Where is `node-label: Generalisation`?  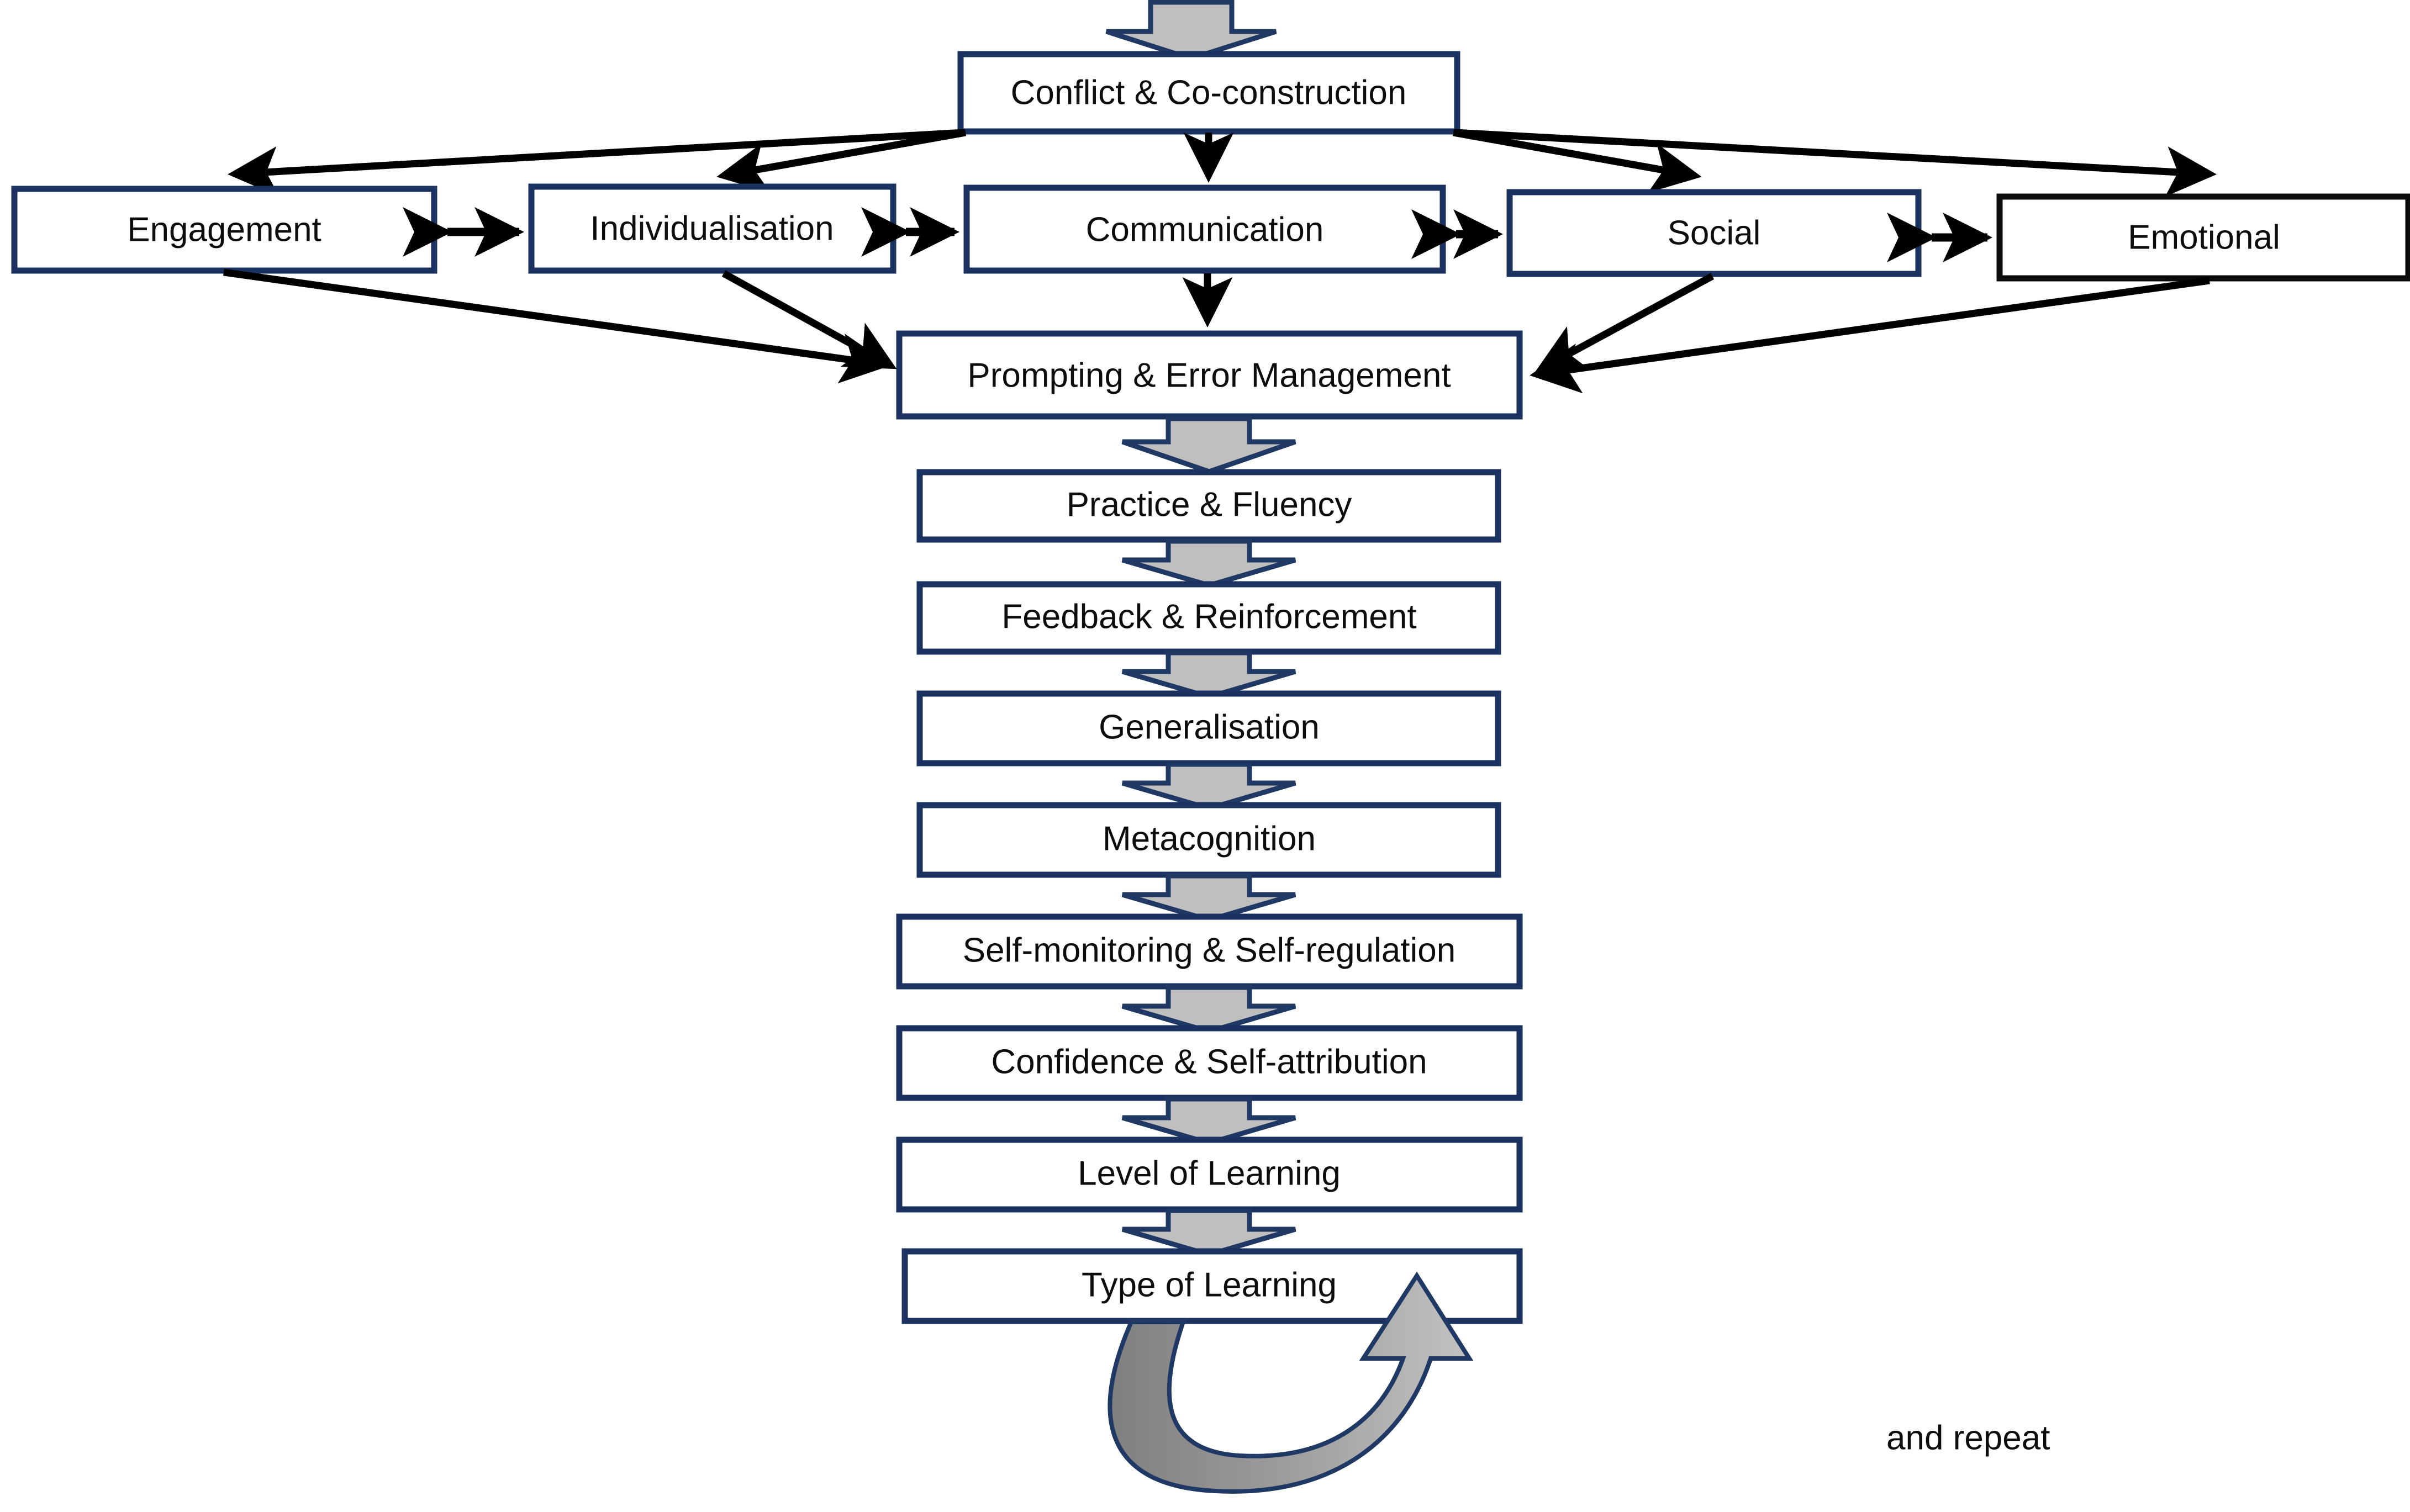
node-label: Generalisation is located at coordinates (1209, 727).